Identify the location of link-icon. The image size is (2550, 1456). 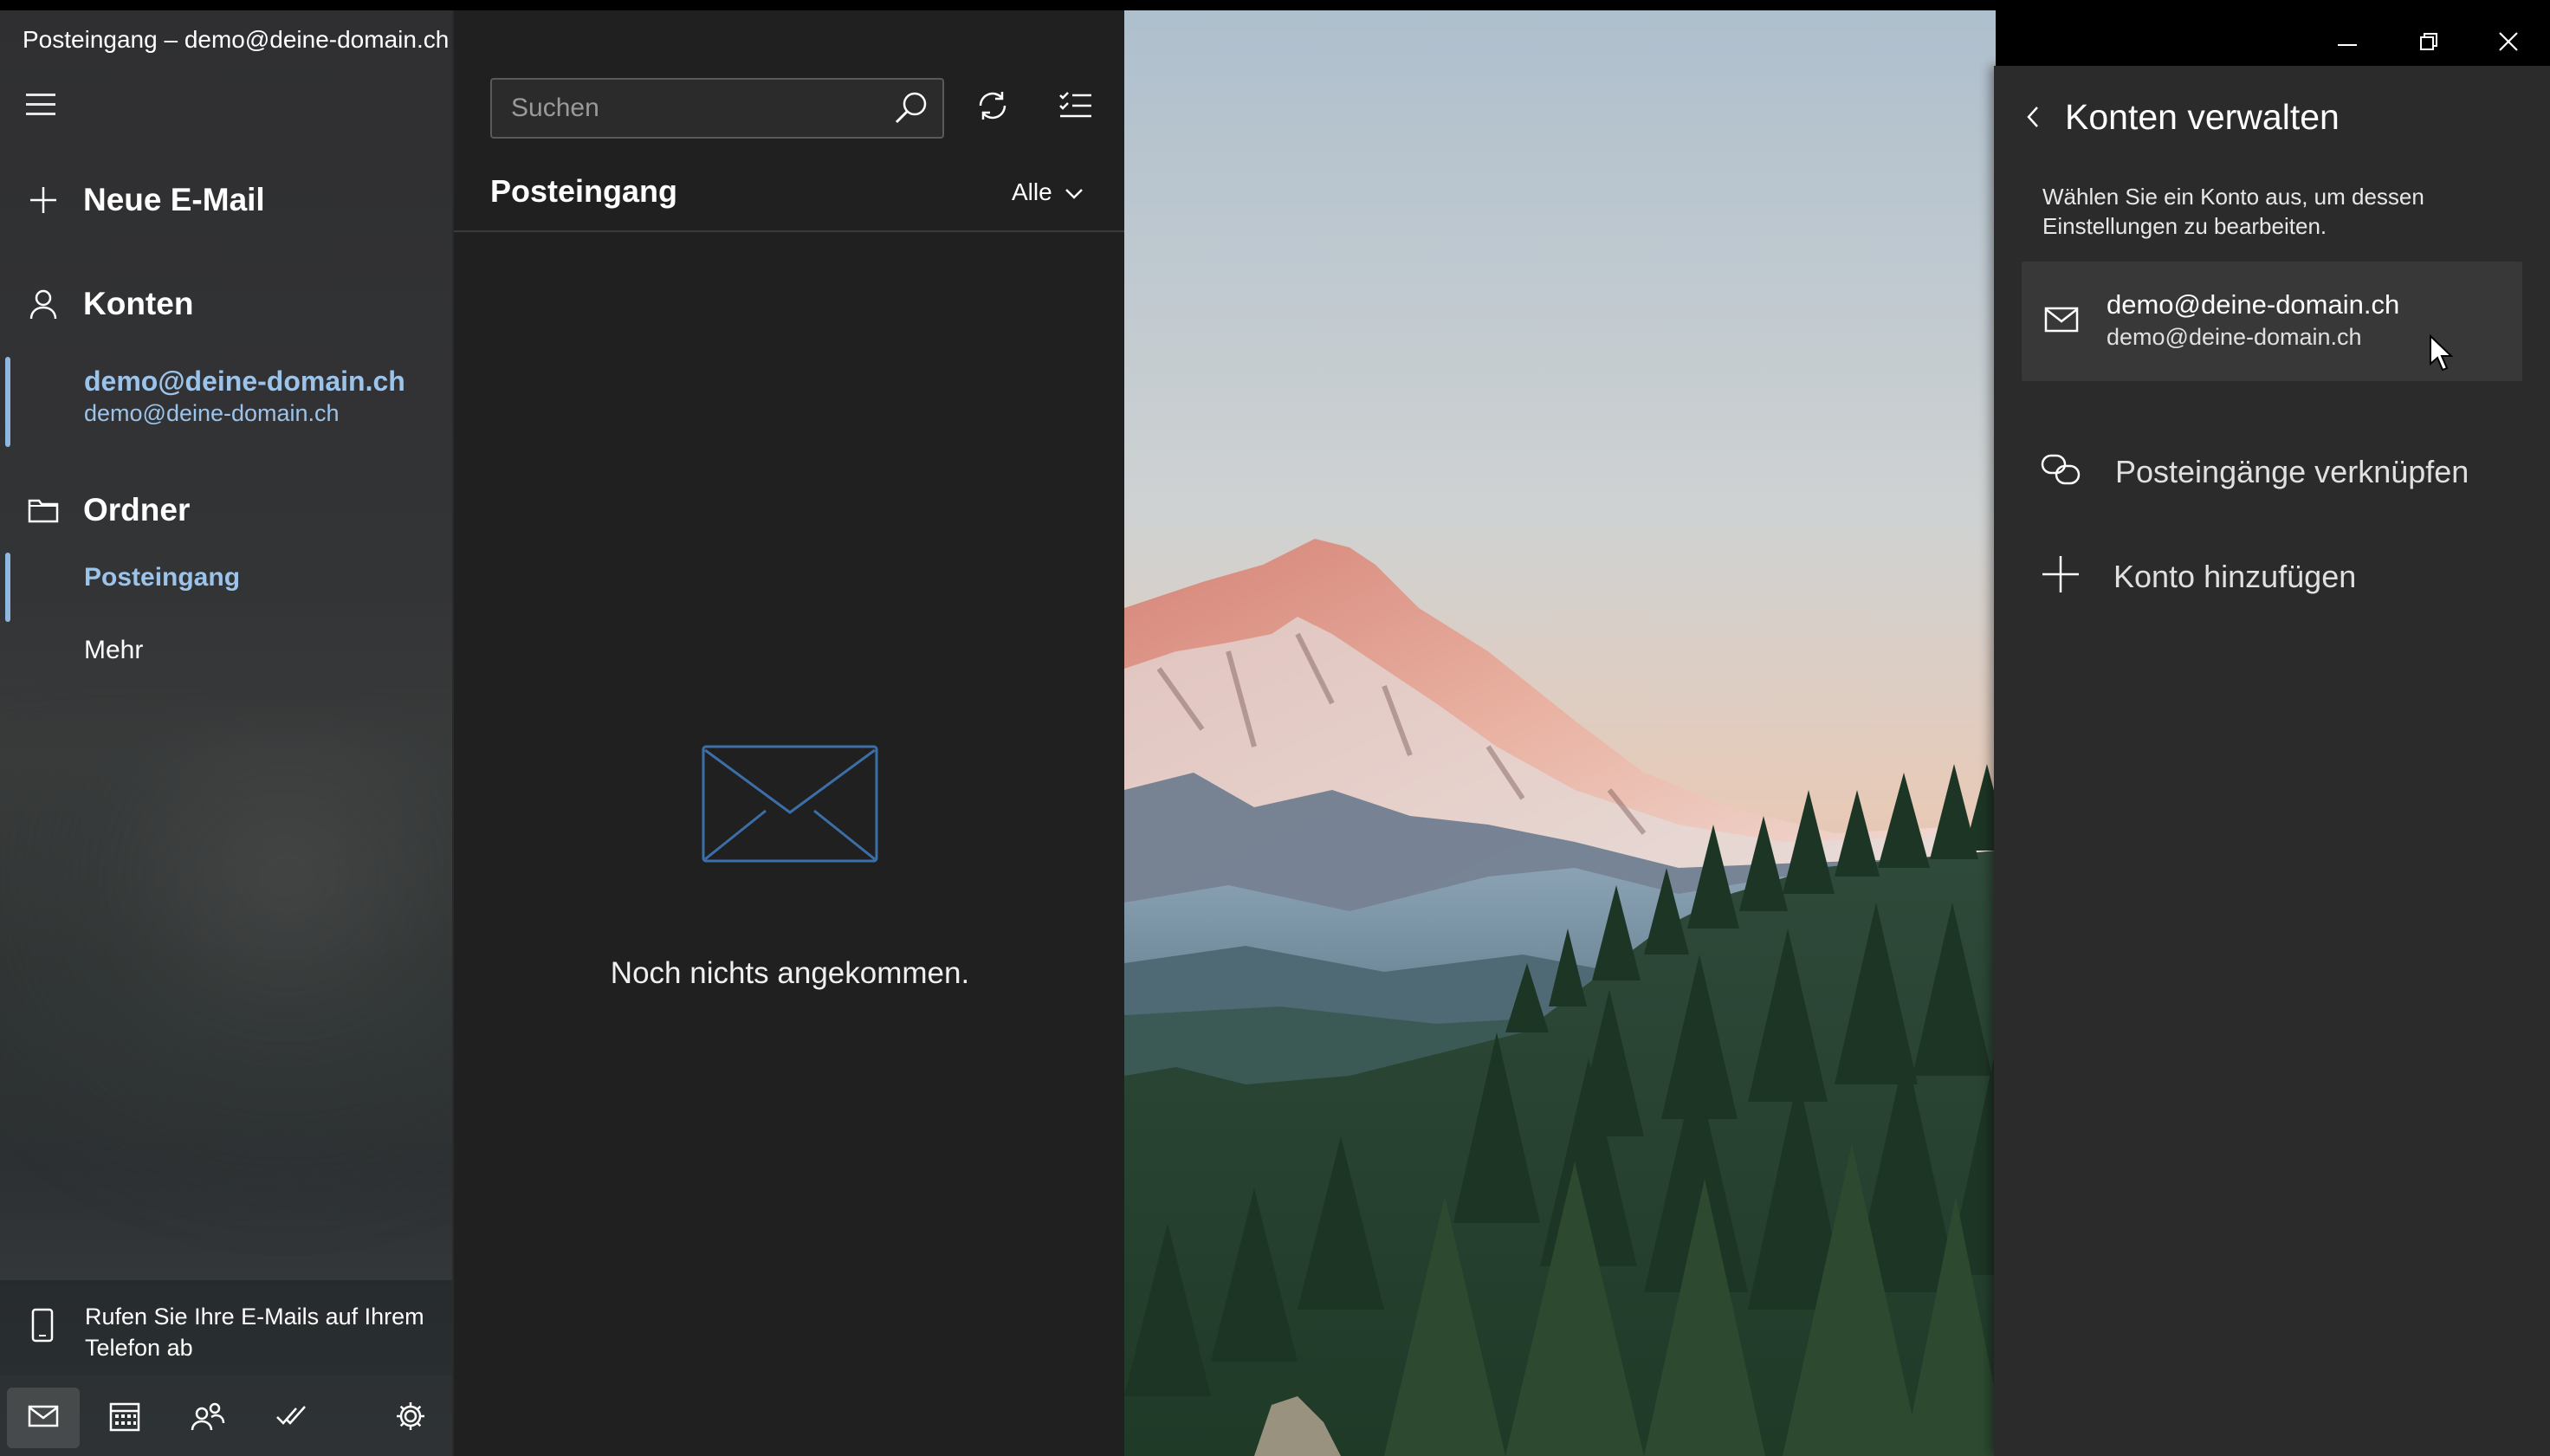
(2061, 471).